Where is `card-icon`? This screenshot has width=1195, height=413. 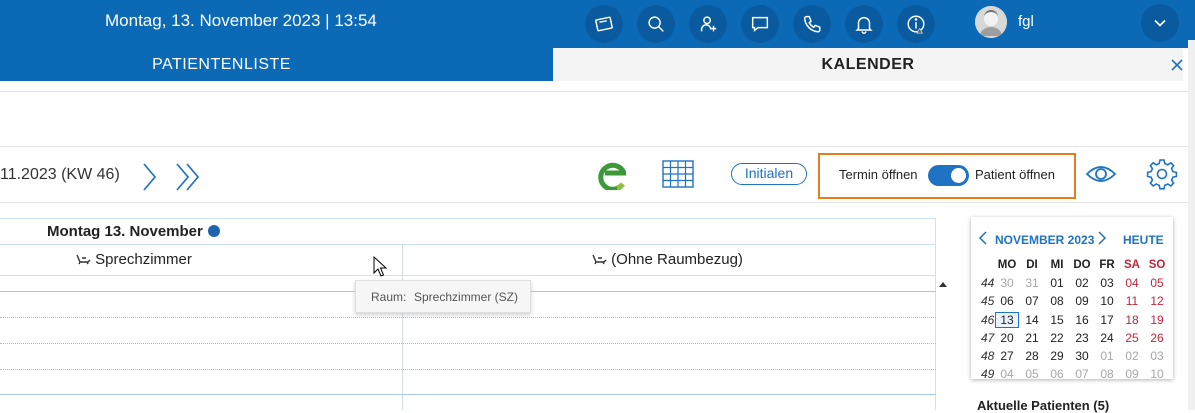
card-icon is located at coordinates (604, 24).